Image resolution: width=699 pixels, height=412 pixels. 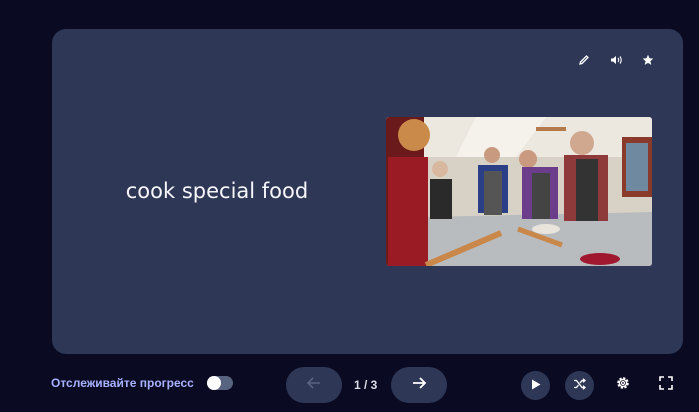 I want to click on term-text: cook special food, so click(x=217, y=191).